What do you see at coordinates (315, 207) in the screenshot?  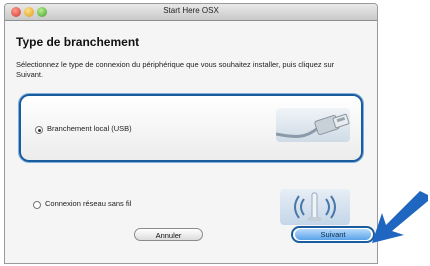 I see `wireless-network-icon` at bounding box center [315, 207].